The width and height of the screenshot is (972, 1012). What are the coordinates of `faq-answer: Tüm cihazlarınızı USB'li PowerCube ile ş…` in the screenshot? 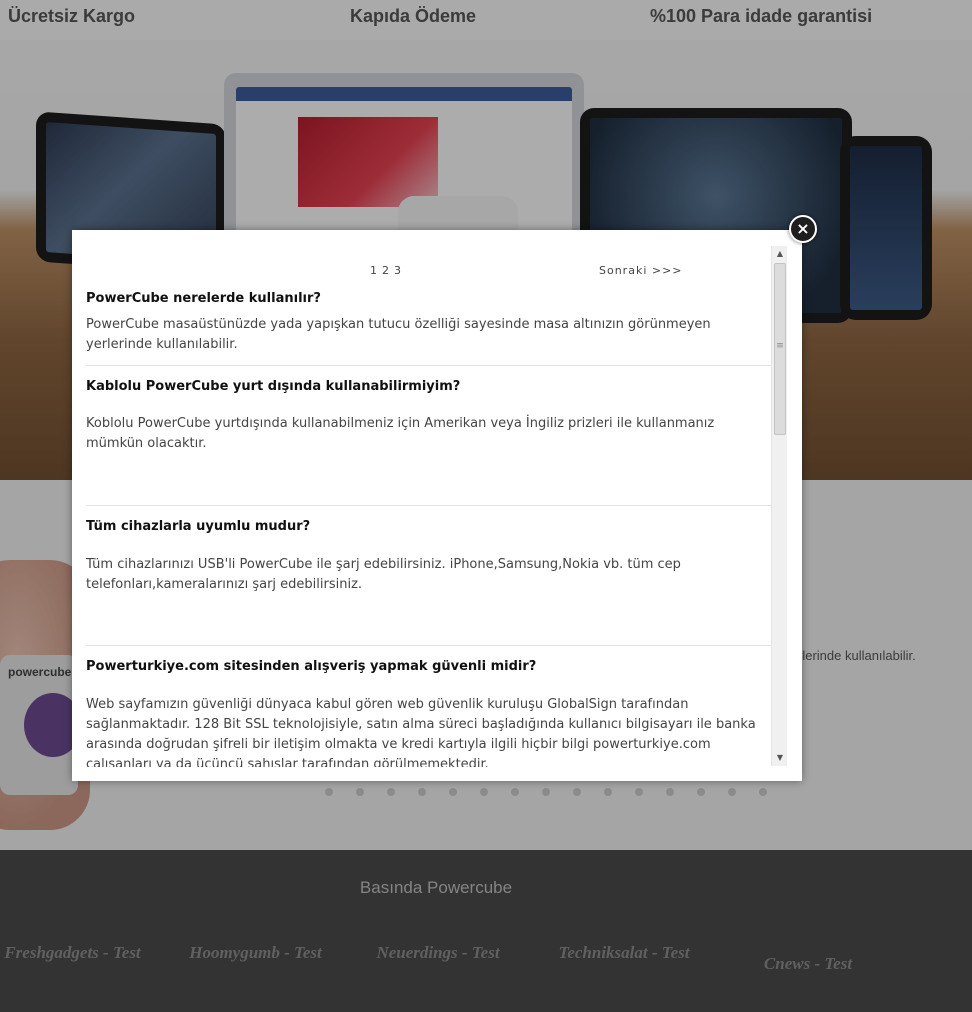 It's located at (383, 574).